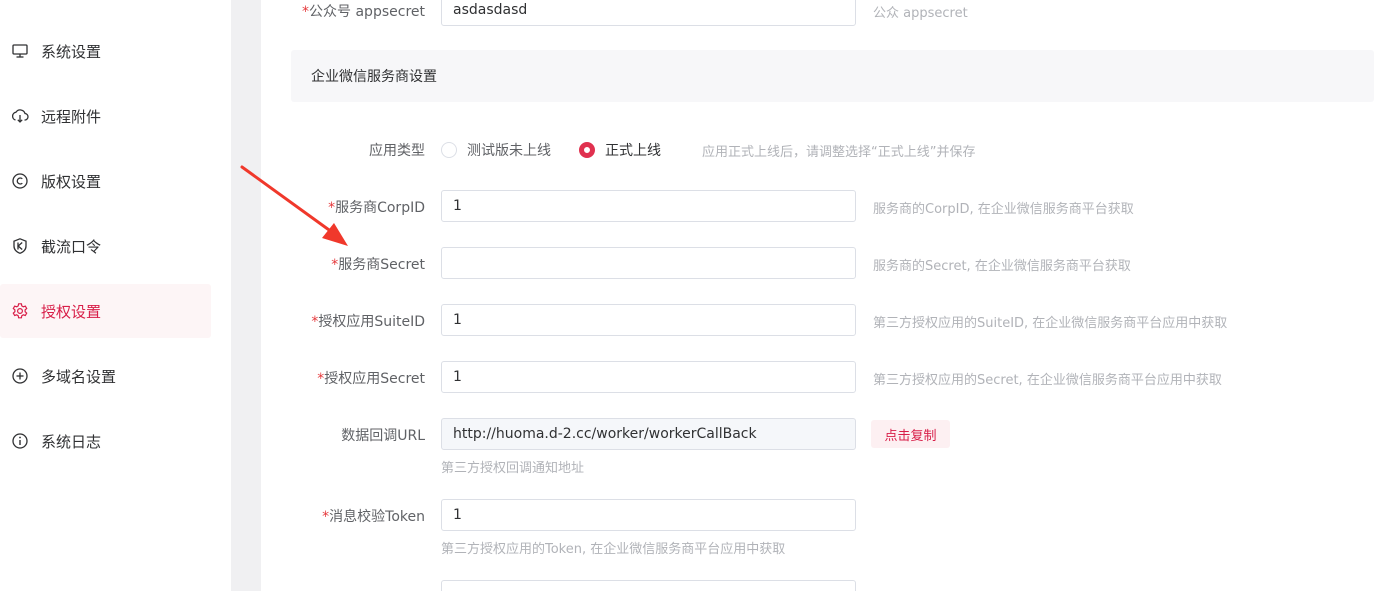 The width and height of the screenshot is (1374, 591). Describe the element at coordinates (246, 295) in the screenshot. I see `layout-gutter` at that location.